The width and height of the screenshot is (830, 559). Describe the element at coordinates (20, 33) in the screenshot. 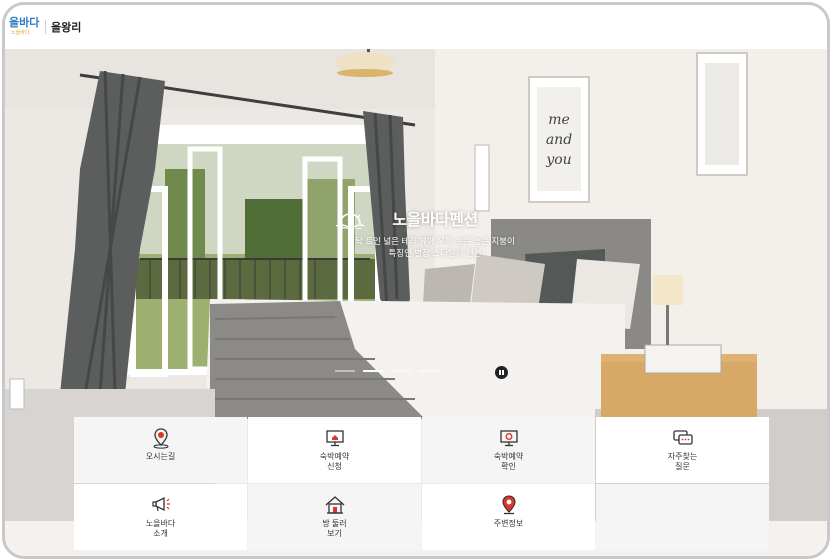

I see `logo-subtext: 노을바다` at that location.